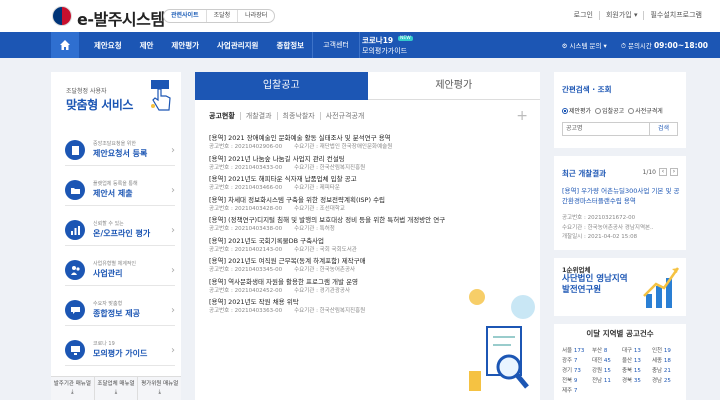 This screenshot has width=720, height=400. I want to click on notice-meta: 공고번호 : 20210402143-00 수요기관 : 국회 국회도서관, so click(369, 250).